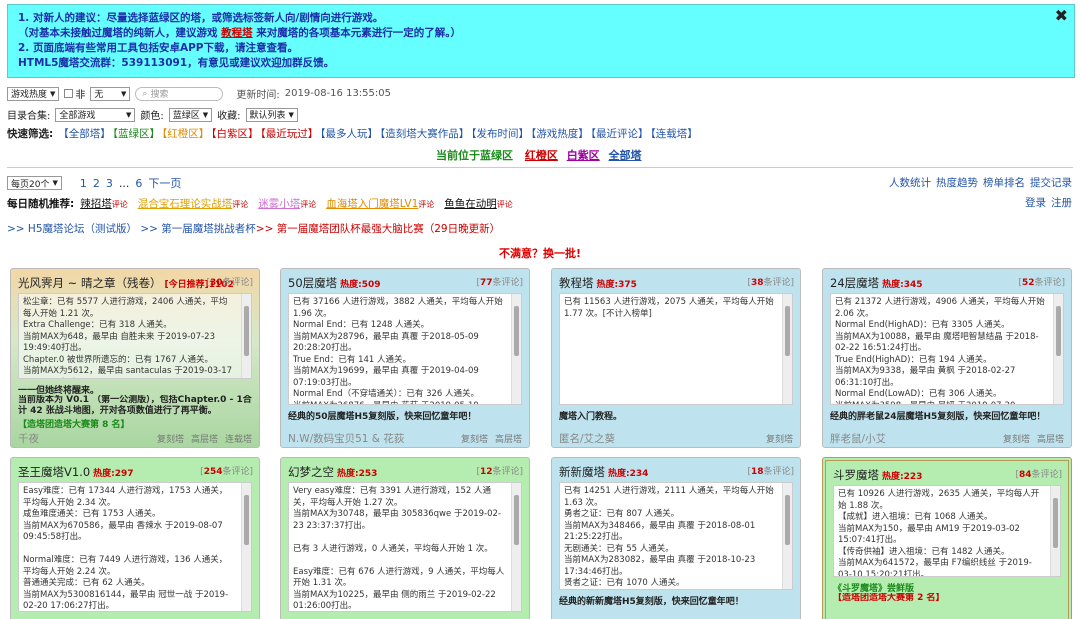 The width and height of the screenshot is (1080, 619). I want to click on quick-filter-7: 【发布时间】, so click(500, 134).